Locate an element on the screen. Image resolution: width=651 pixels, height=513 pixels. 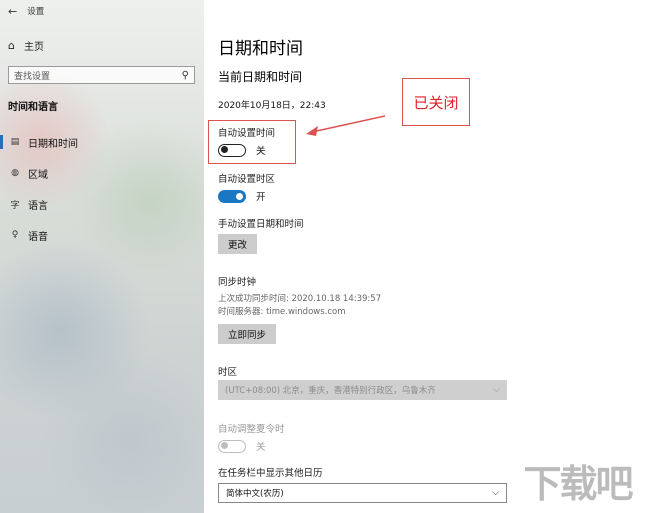
annotation-callout: 已关闭 is located at coordinates (436, 102).